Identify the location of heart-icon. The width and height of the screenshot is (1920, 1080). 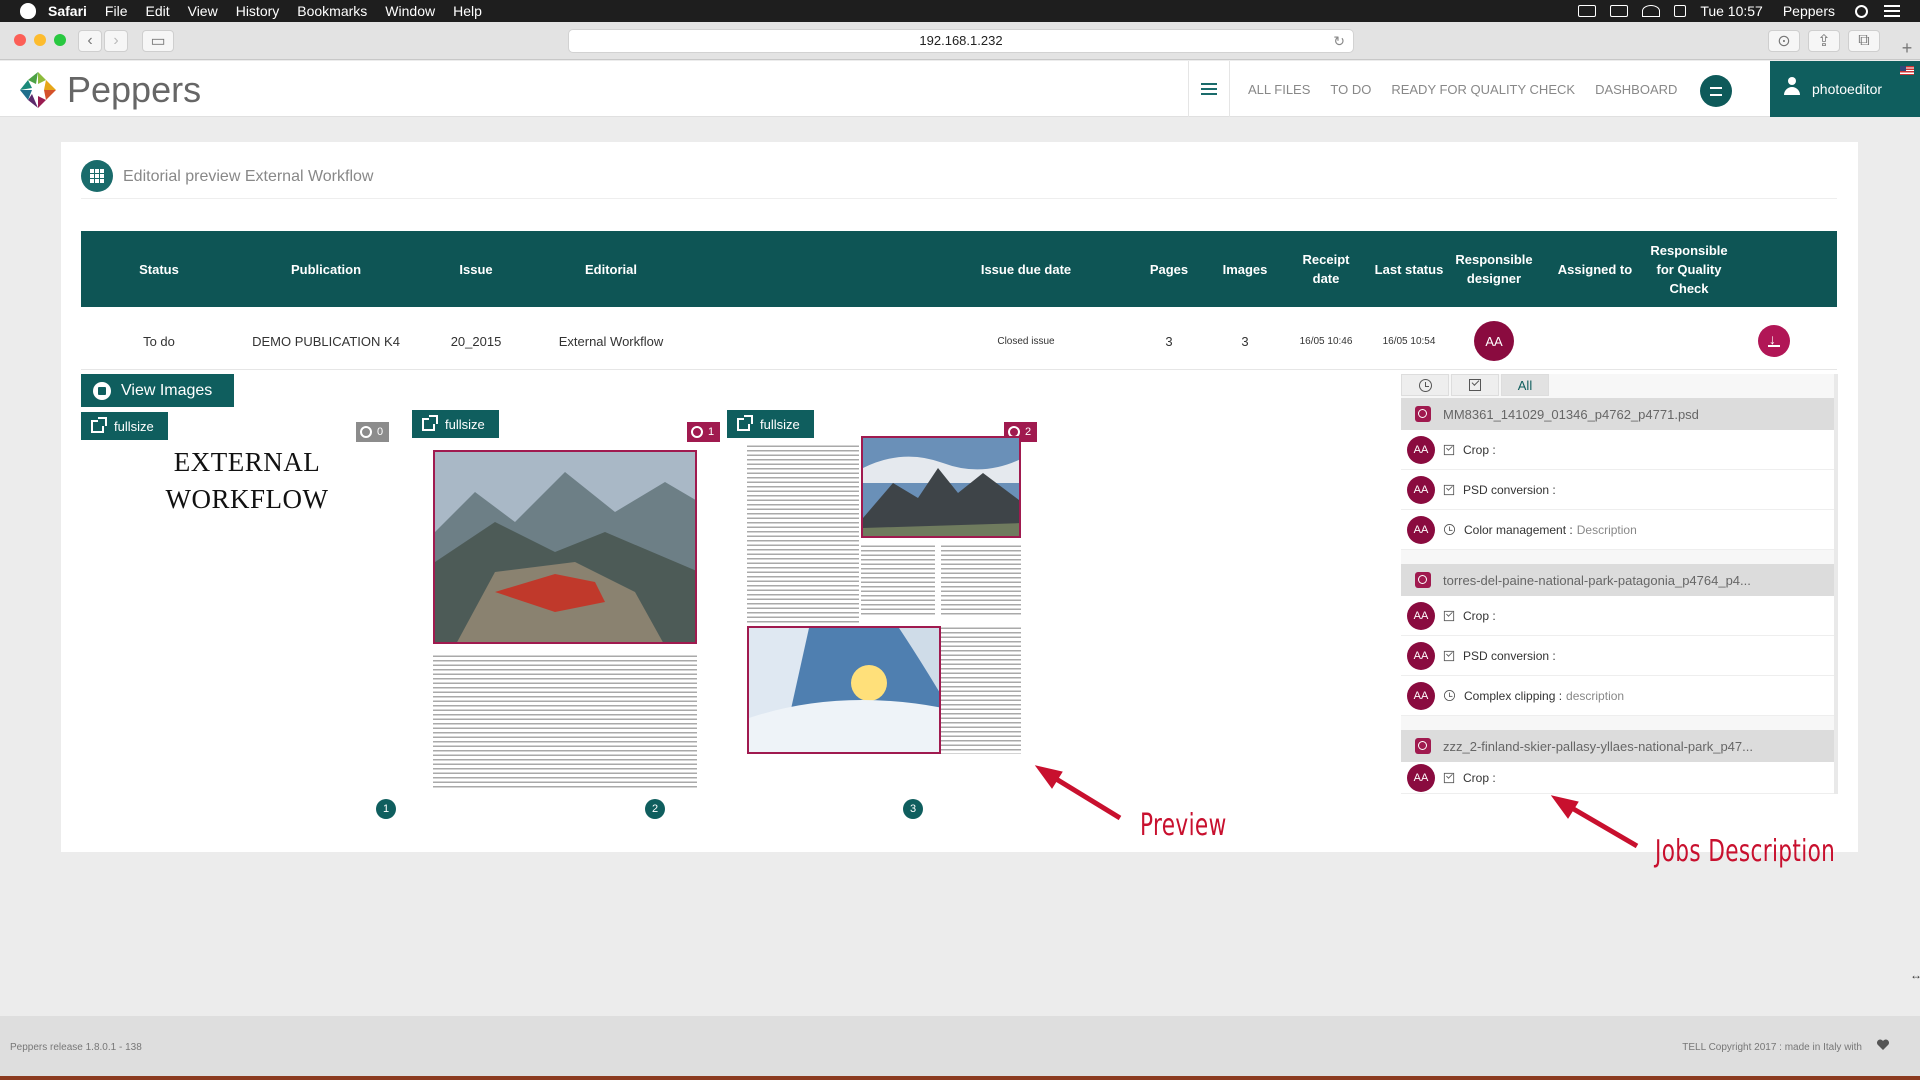
(1883, 1044).